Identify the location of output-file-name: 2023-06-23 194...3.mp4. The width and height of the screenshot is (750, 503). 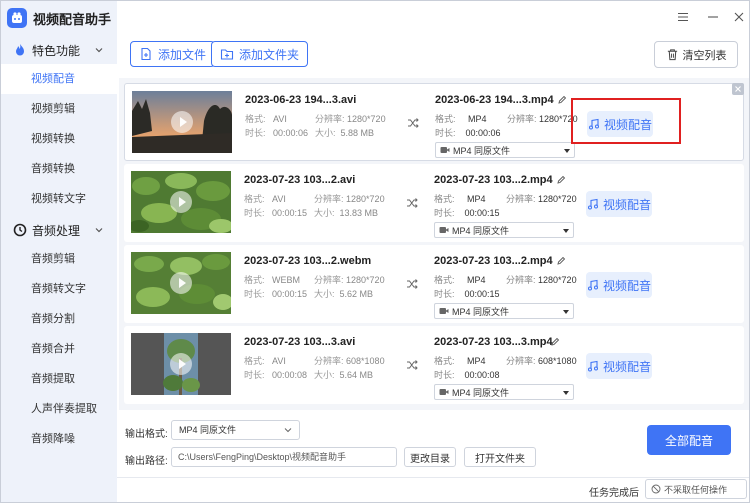
(494, 100).